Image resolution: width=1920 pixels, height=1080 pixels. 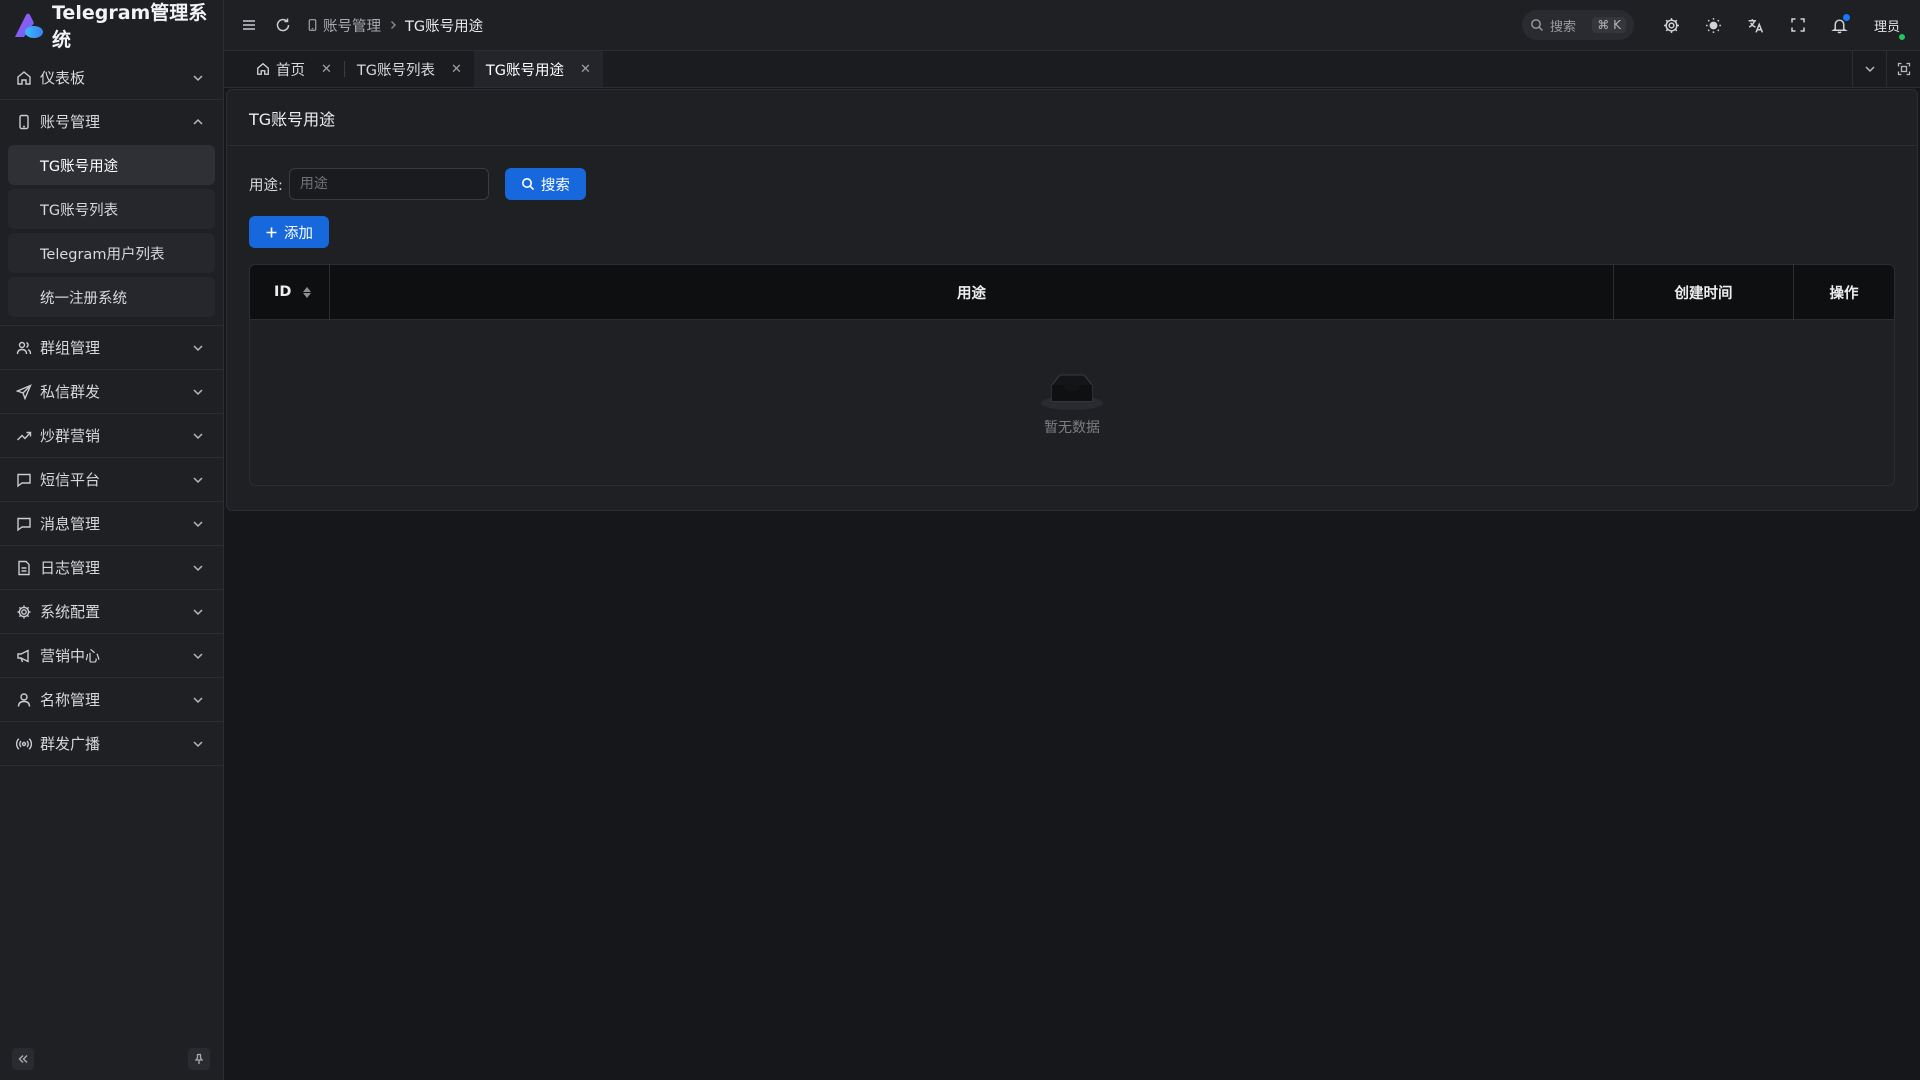 I want to click on theme-toggle-button, so click(x=1714, y=25).